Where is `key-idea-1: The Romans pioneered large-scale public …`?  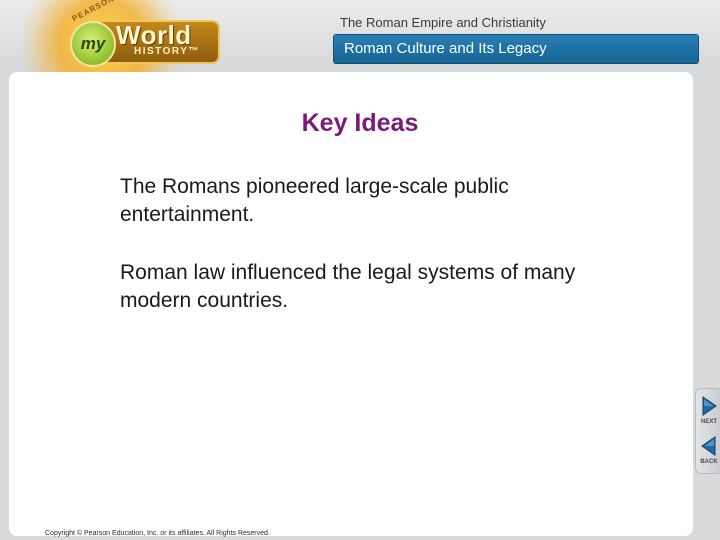
key-idea-1: The Romans pioneered large-scale public … is located at coordinates (314, 200).